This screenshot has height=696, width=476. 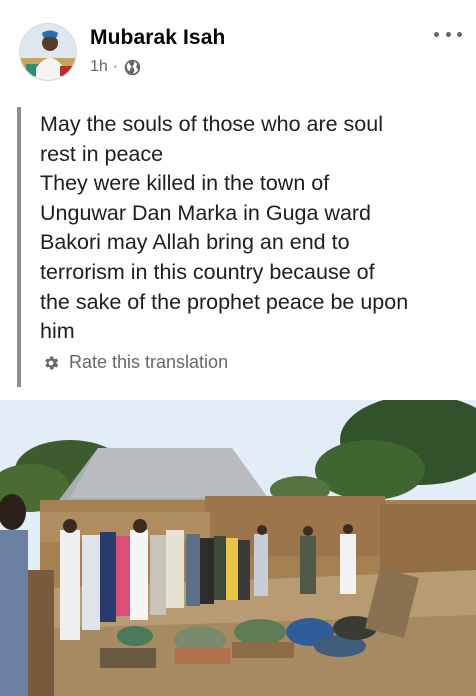 I want to click on avatar, so click(x=48, y=52).